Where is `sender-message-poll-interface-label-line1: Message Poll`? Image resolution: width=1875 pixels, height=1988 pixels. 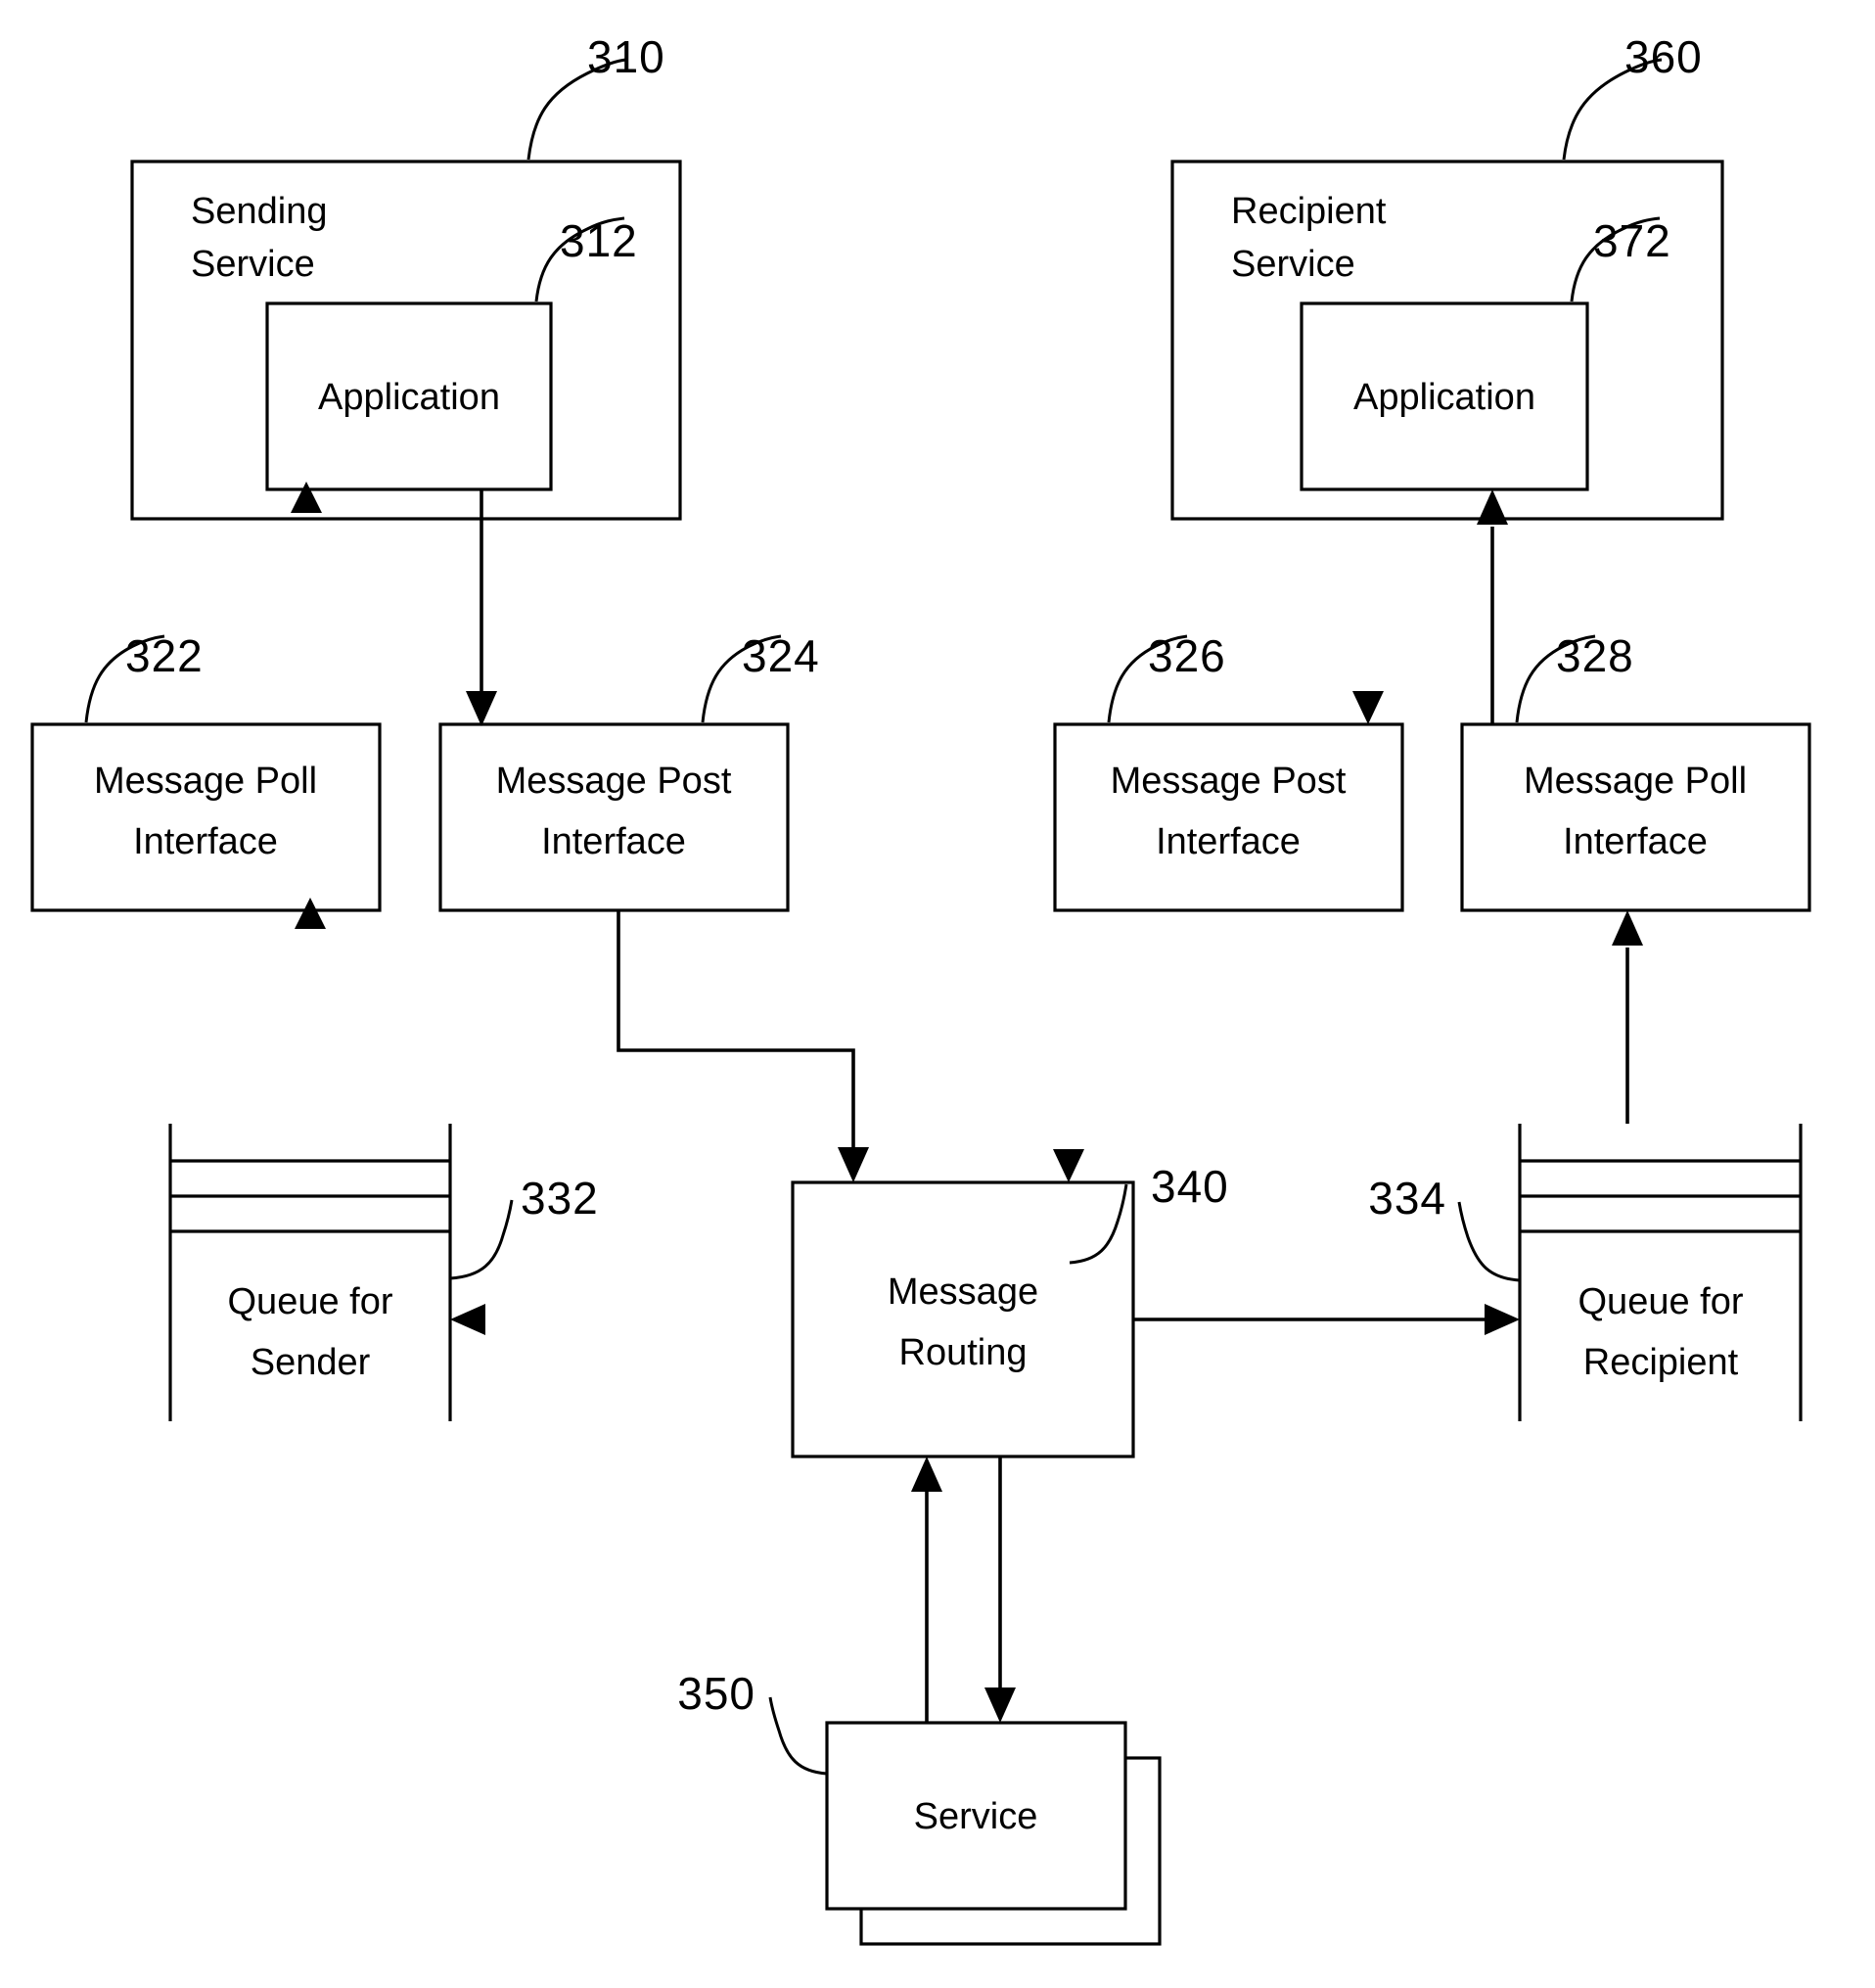 sender-message-poll-interface-label-line1: Message Poll is located at coordinates (205, 781).